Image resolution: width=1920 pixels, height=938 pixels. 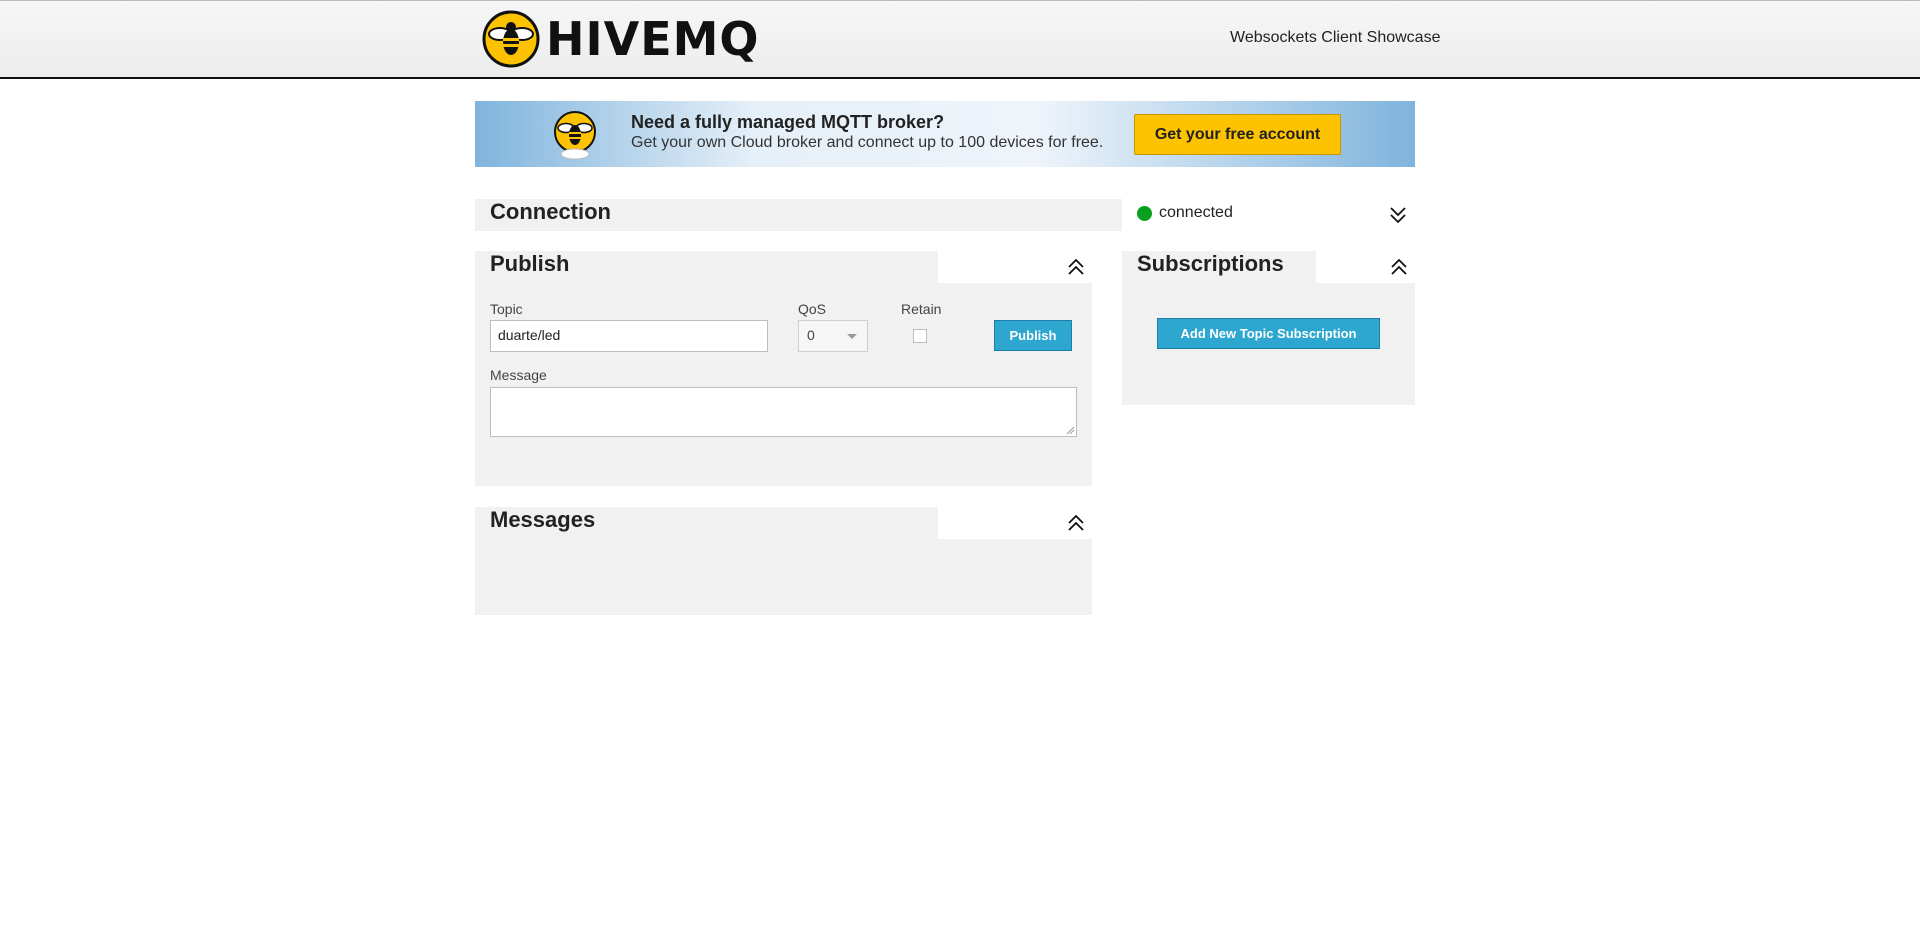 What do you see at coordinates (783, 384) in the screenshot?
I see `publish-panel` at bounding box center [783, 384].